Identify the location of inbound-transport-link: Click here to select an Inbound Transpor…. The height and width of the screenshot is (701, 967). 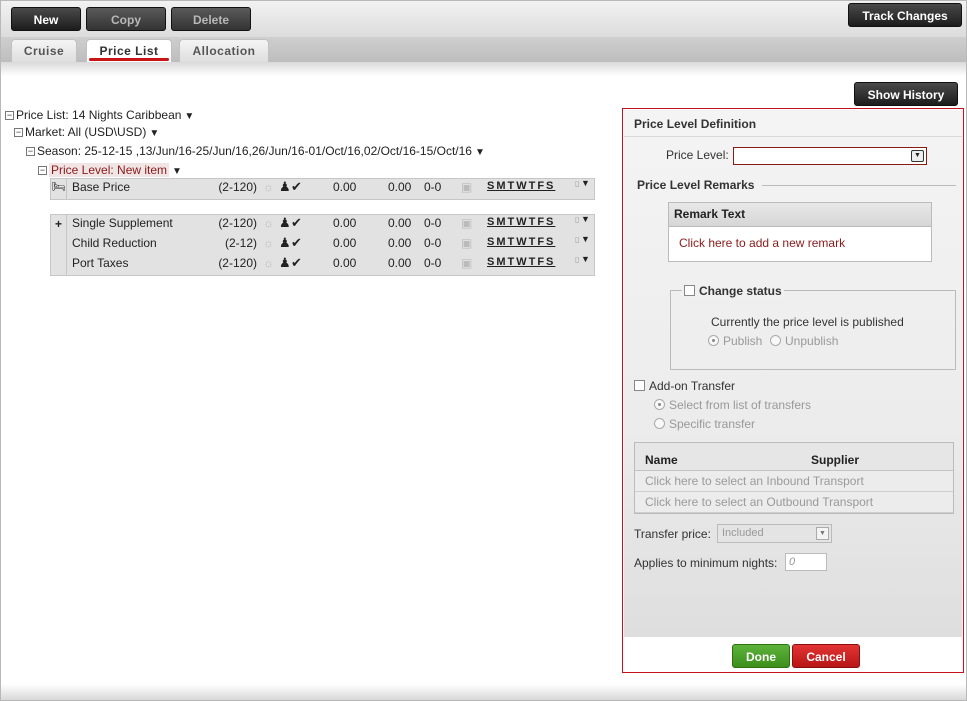
(794, 481).